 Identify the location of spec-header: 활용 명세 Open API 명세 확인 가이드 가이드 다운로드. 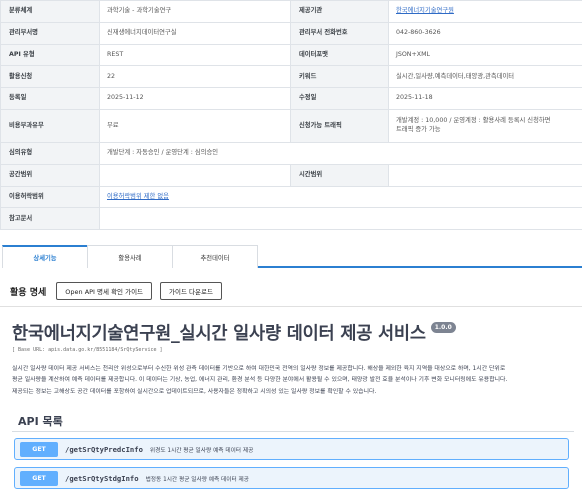
(120, 291).